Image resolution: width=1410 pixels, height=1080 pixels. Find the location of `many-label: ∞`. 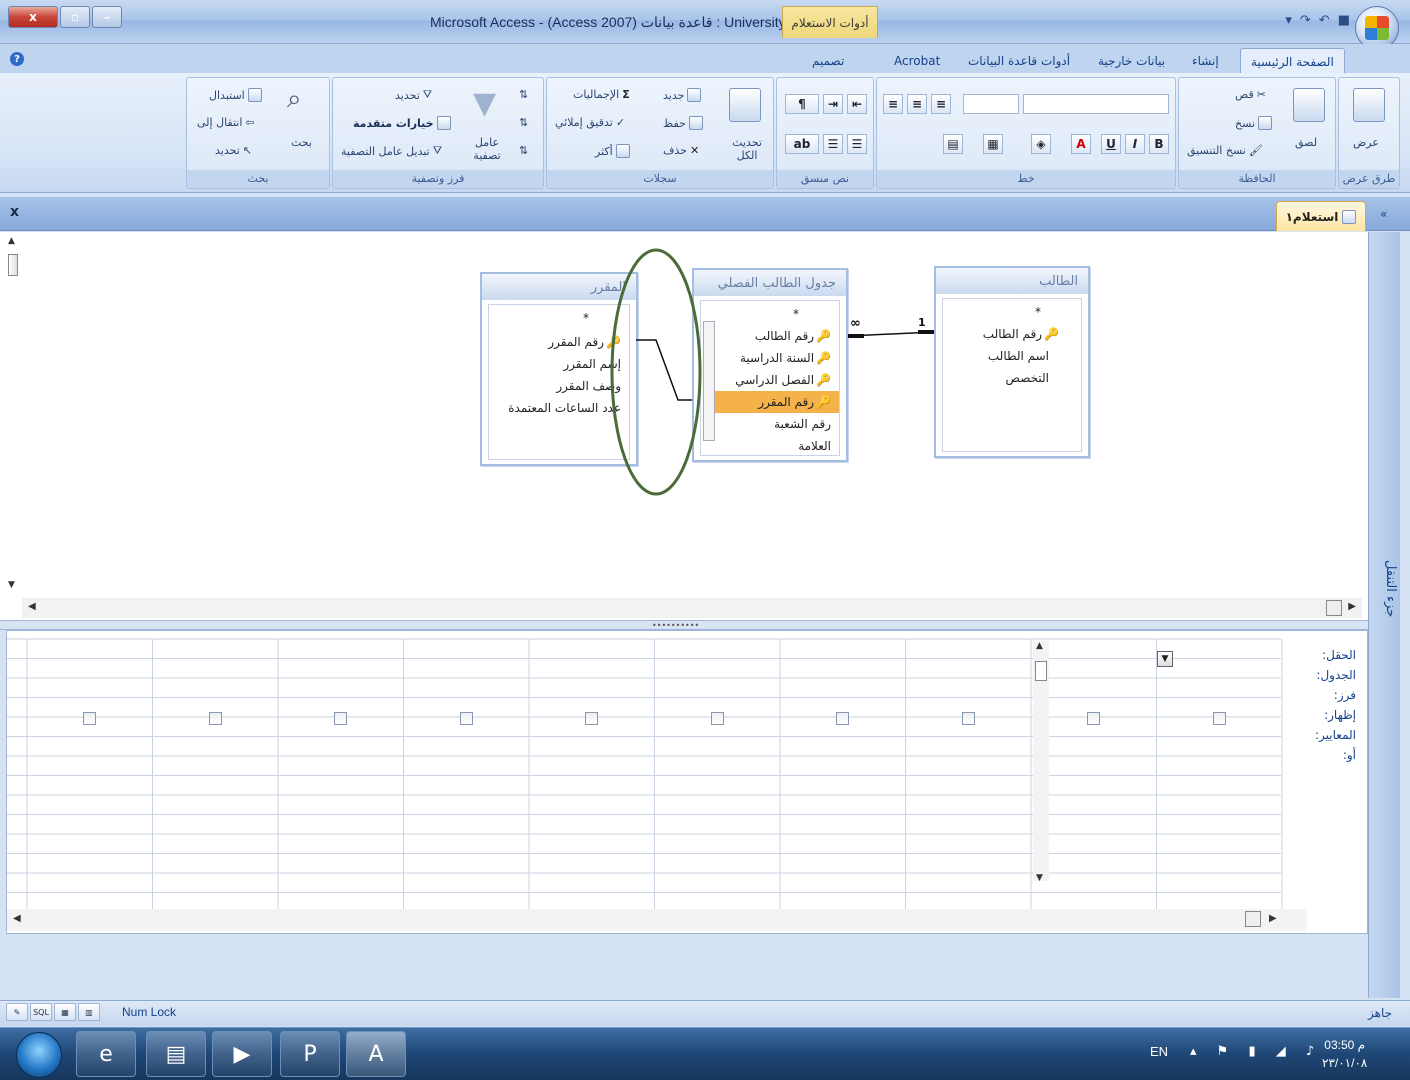

many-label: ∞ is located at coordinates (855, 323).